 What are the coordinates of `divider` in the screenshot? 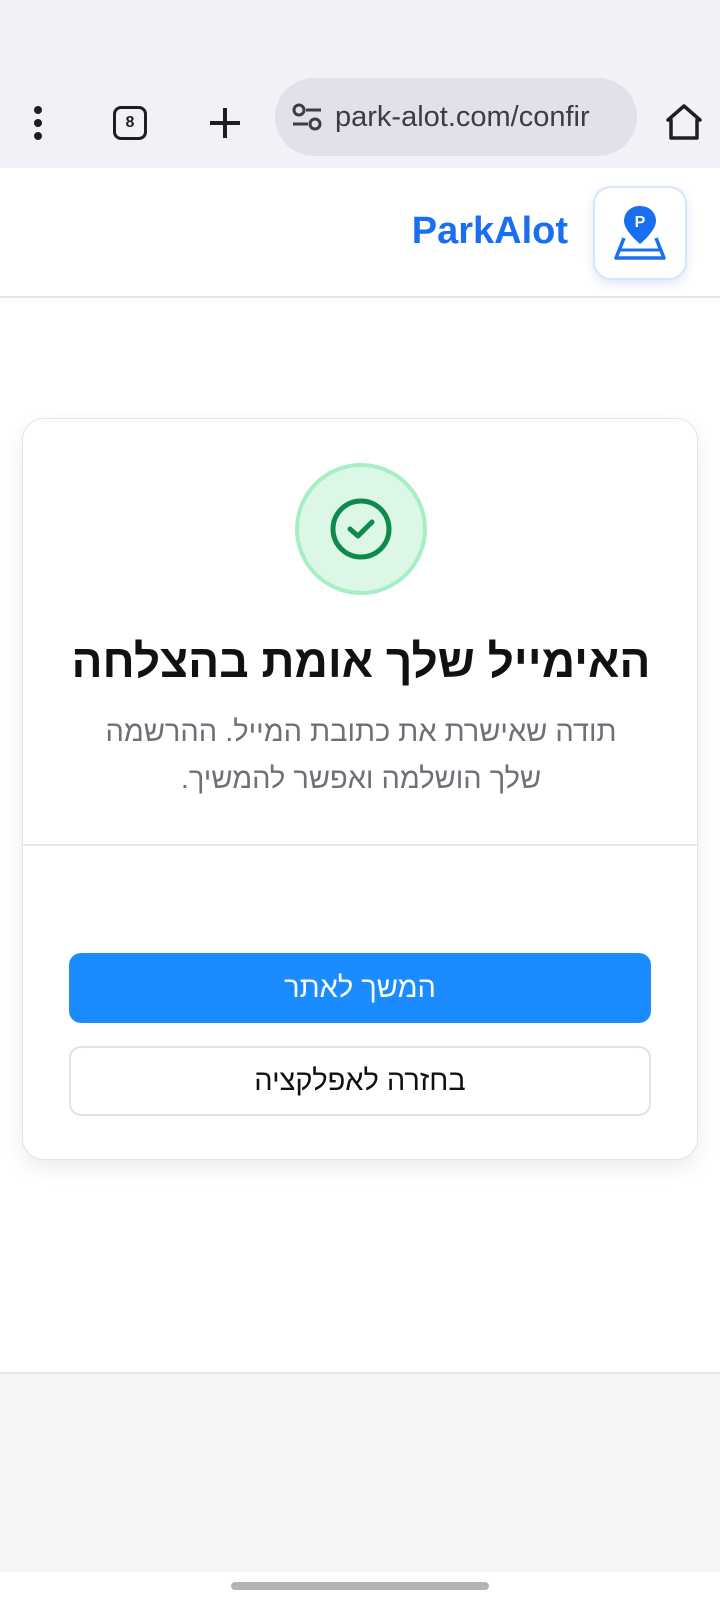 It's located at (360, 845).